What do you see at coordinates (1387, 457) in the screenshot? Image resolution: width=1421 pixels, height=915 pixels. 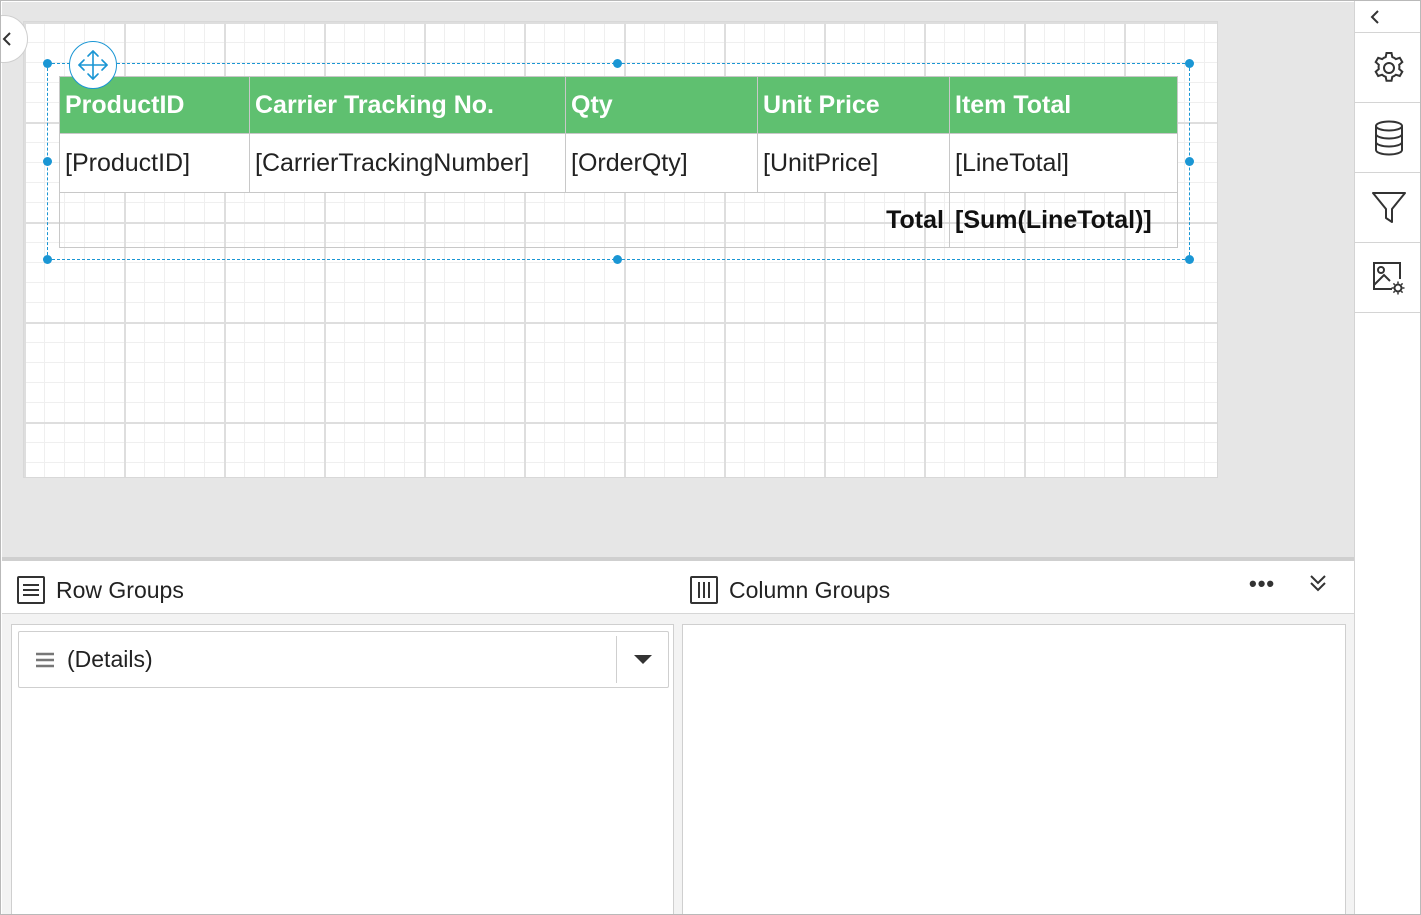 I see `properties-rail` at bounding box center [1387, 457].